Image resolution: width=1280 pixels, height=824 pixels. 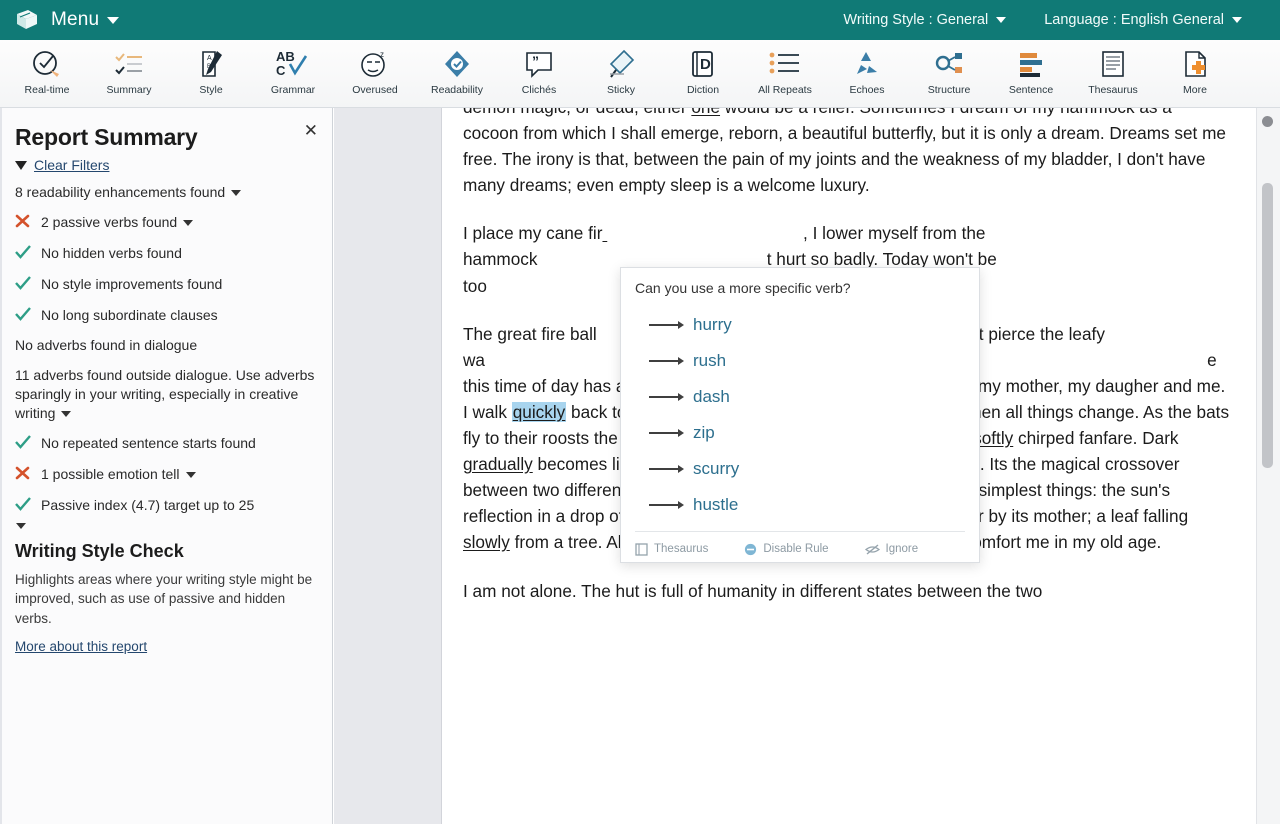 I want to click on report-row: No adverbs found in dialogue, so click(x=165, y=345).